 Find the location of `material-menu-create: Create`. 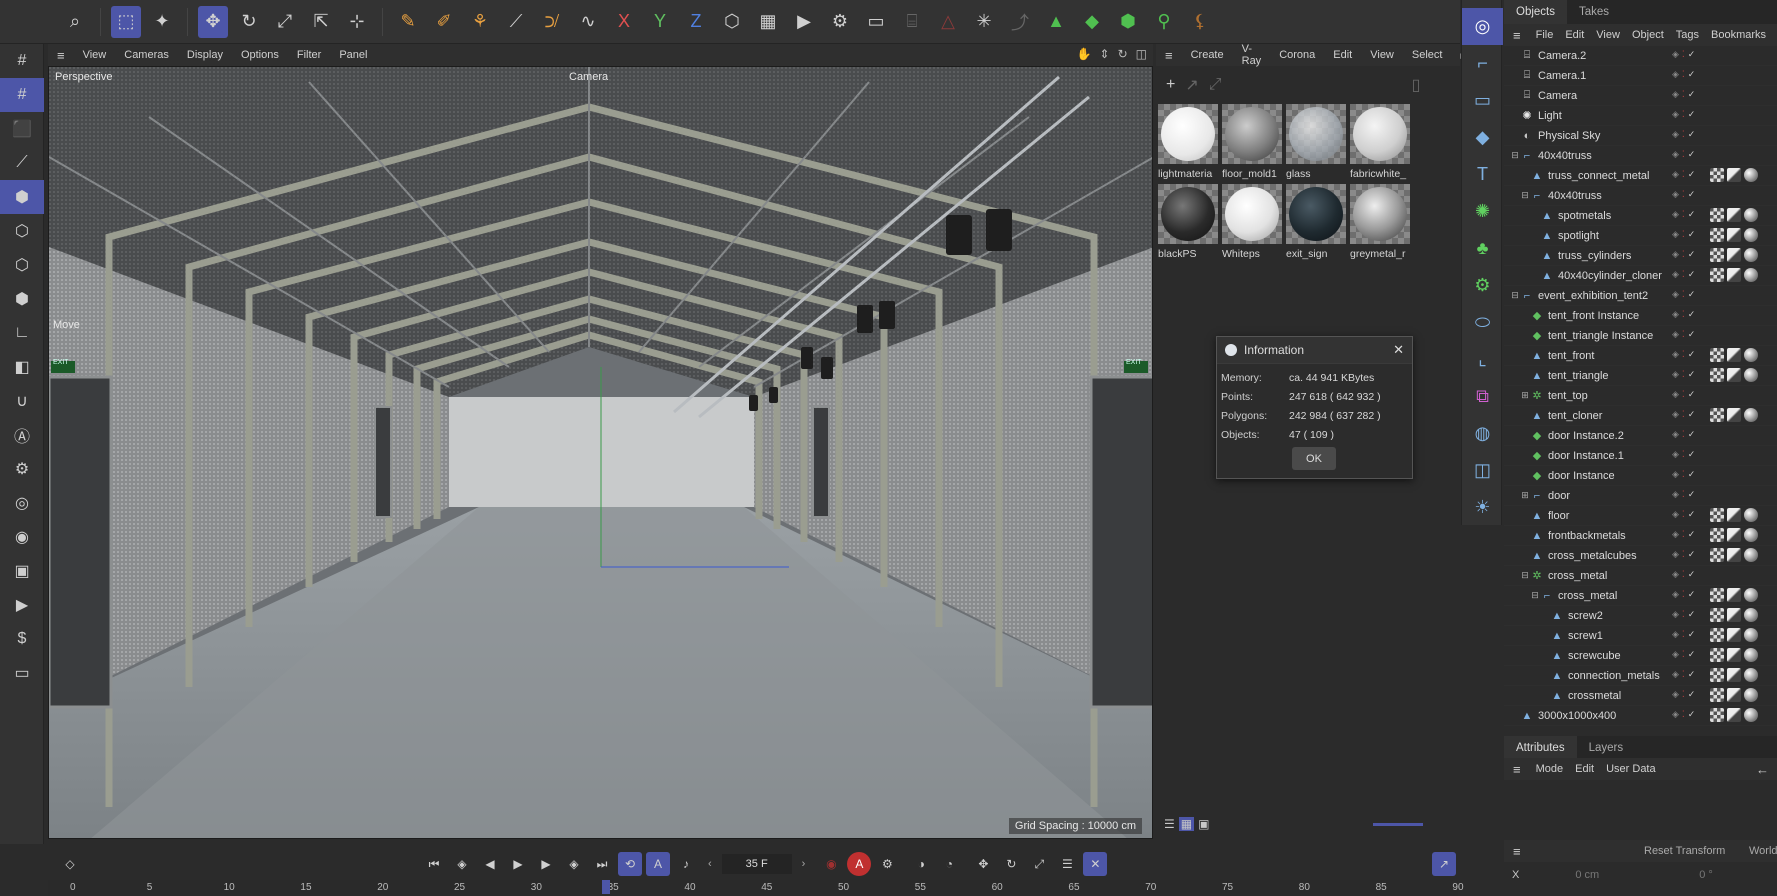

material-menu-create: Create is located at coordinates (1207, 55).